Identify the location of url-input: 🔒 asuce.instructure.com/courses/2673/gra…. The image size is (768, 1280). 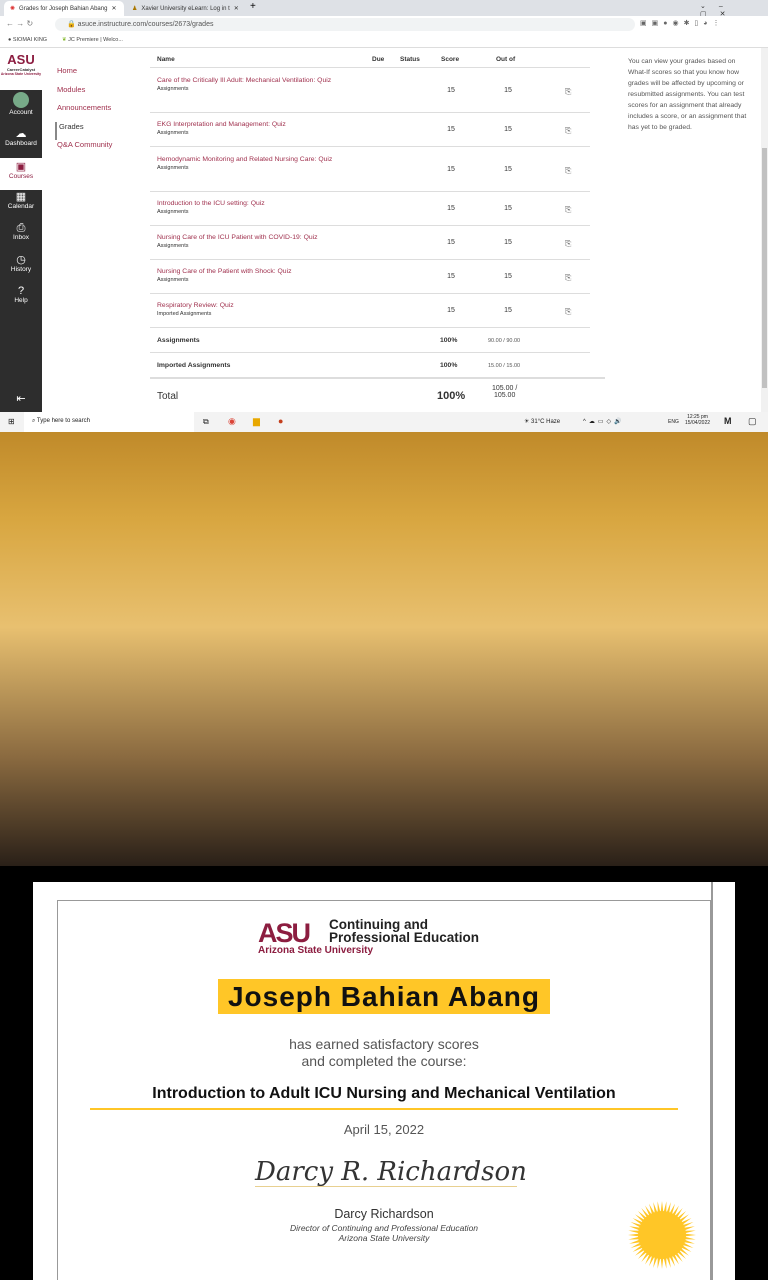
(345, 24).